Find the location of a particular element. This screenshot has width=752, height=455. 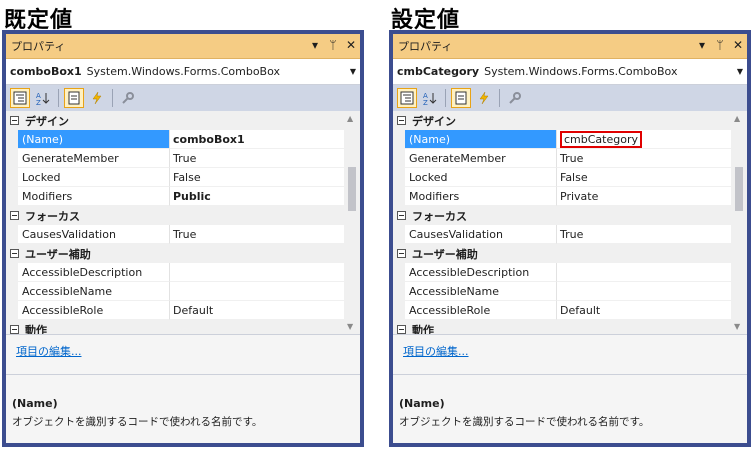

property-value: Public is located at coordinates (257, 196).